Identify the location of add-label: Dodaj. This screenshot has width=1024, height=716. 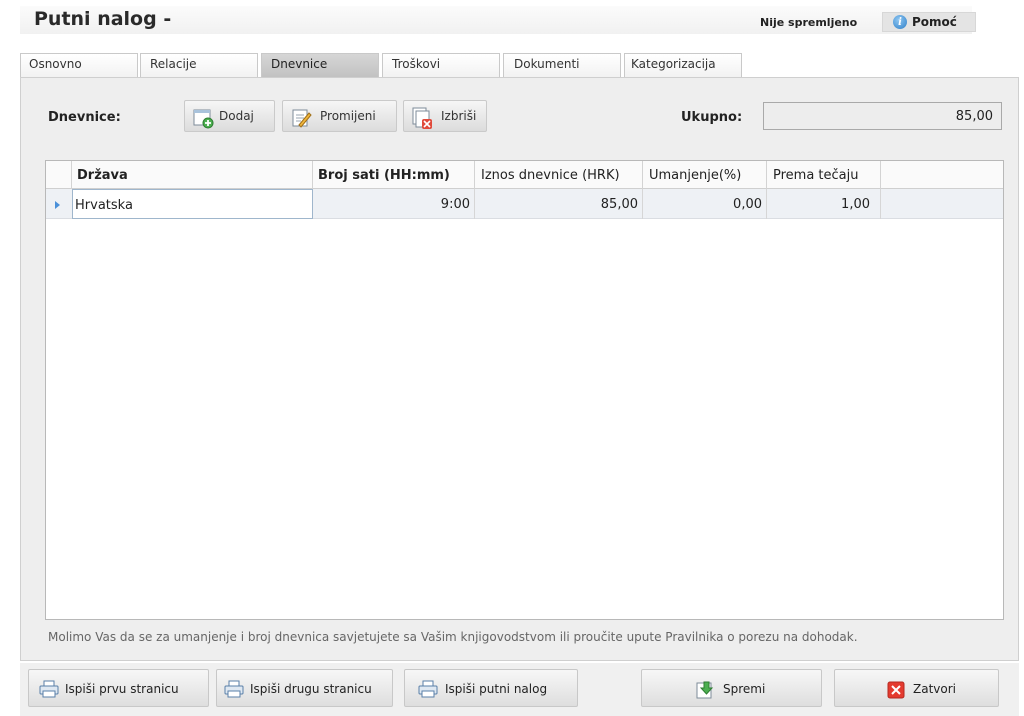
(236, 116).